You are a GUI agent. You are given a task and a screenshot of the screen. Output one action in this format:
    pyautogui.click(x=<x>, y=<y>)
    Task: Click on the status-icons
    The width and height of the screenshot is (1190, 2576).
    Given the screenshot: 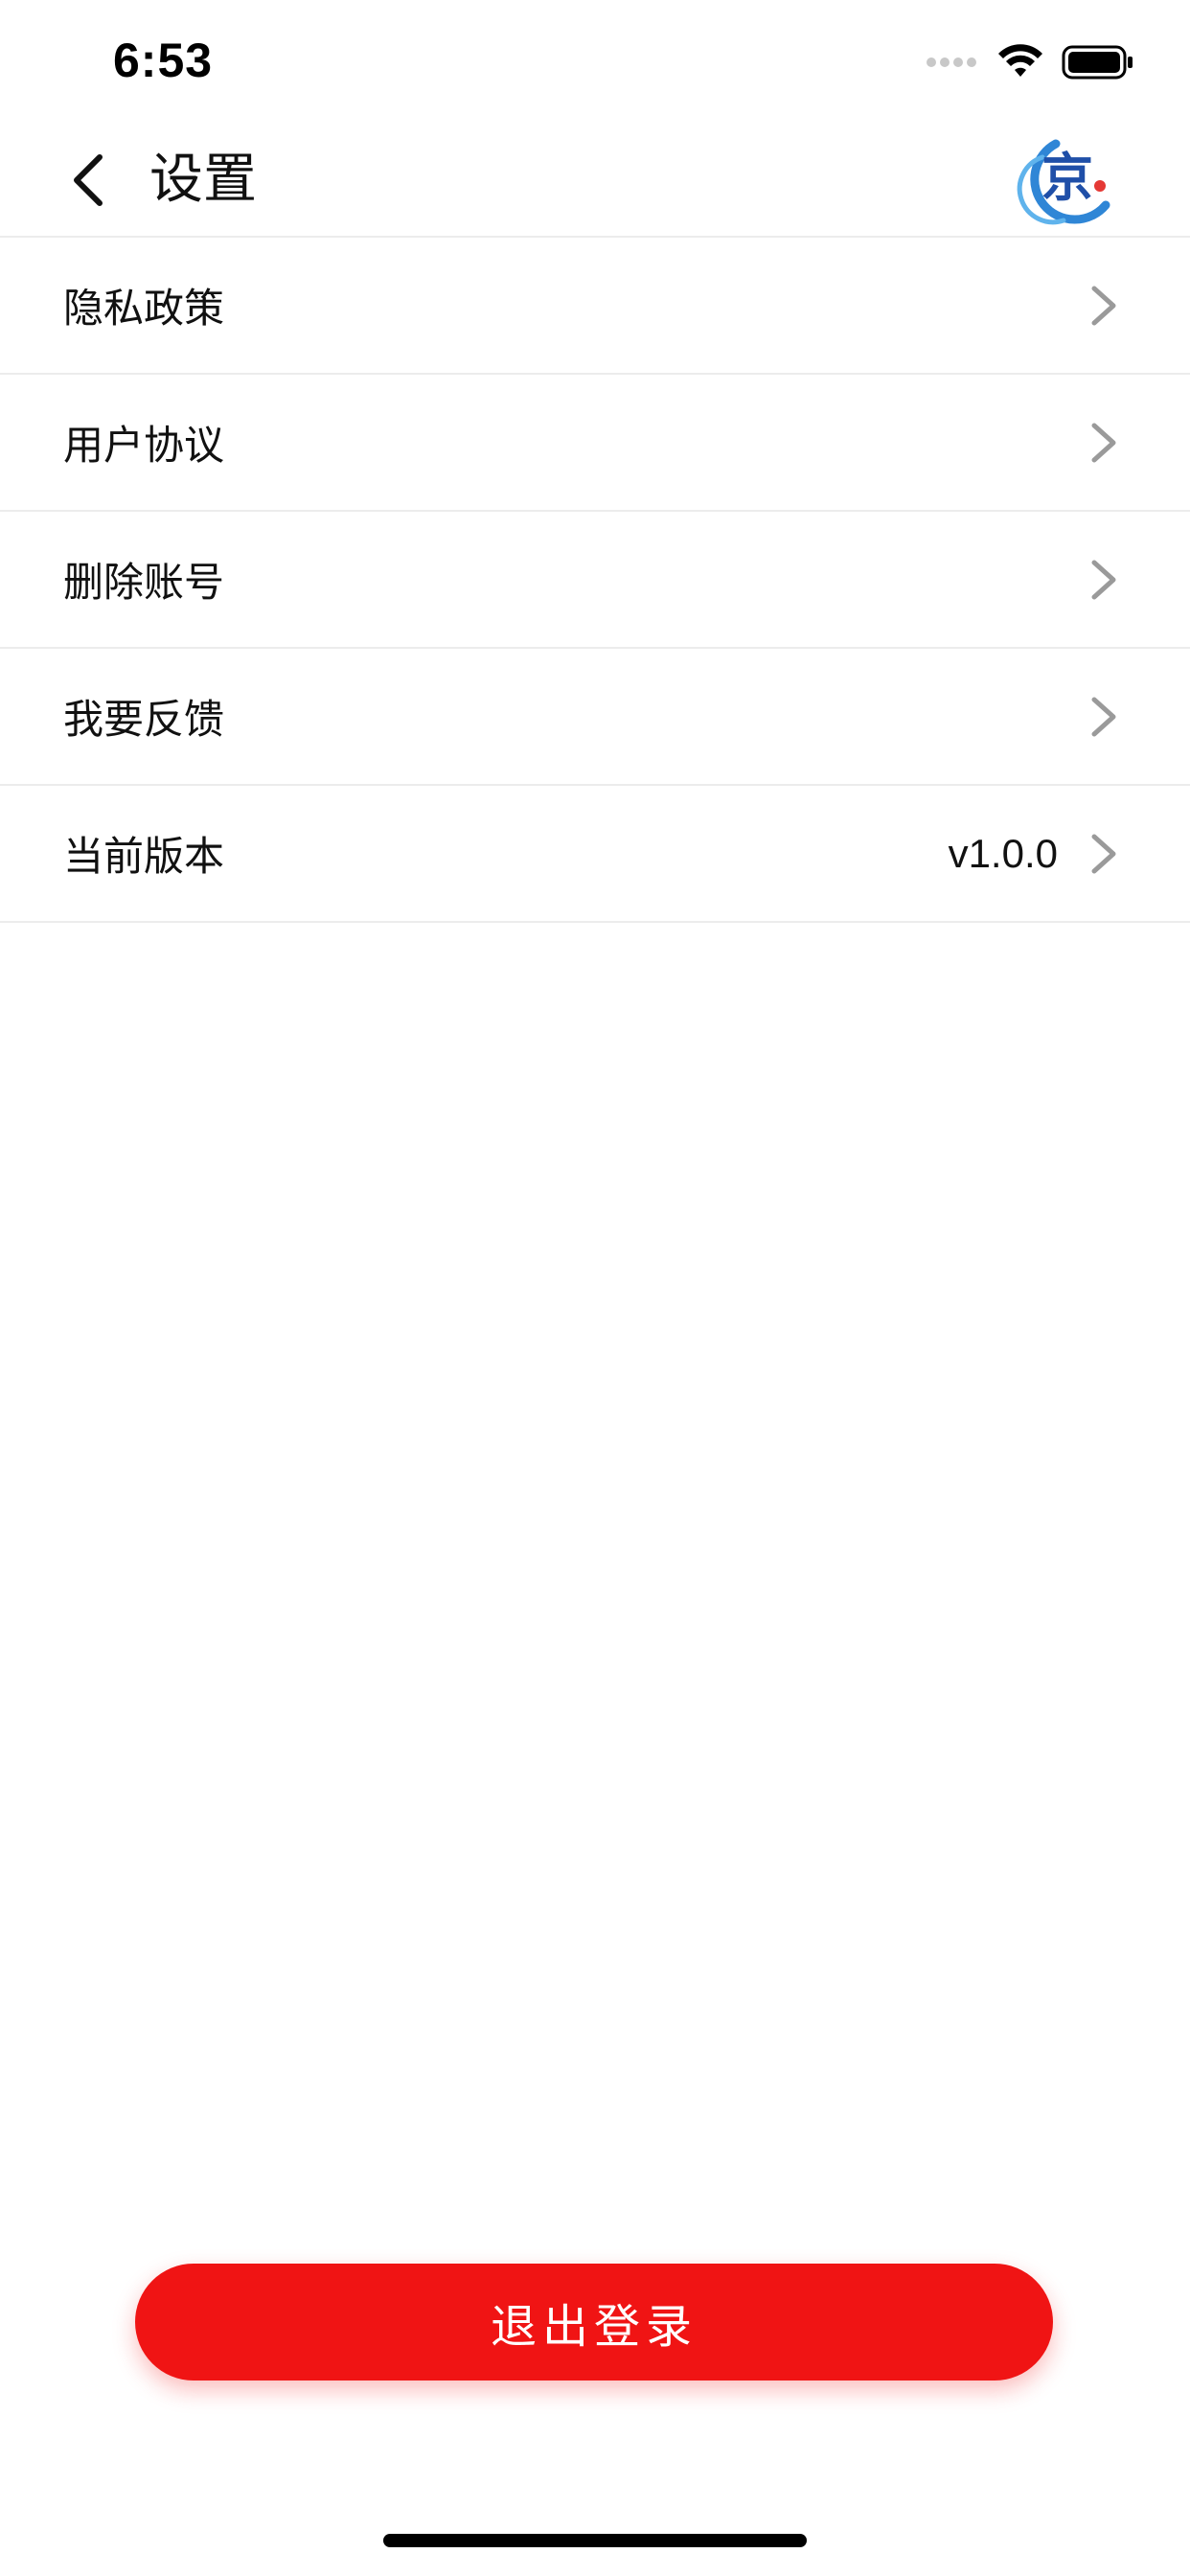 What is the action you would take?
    pyautogui.click(x=1030, y=62)
    